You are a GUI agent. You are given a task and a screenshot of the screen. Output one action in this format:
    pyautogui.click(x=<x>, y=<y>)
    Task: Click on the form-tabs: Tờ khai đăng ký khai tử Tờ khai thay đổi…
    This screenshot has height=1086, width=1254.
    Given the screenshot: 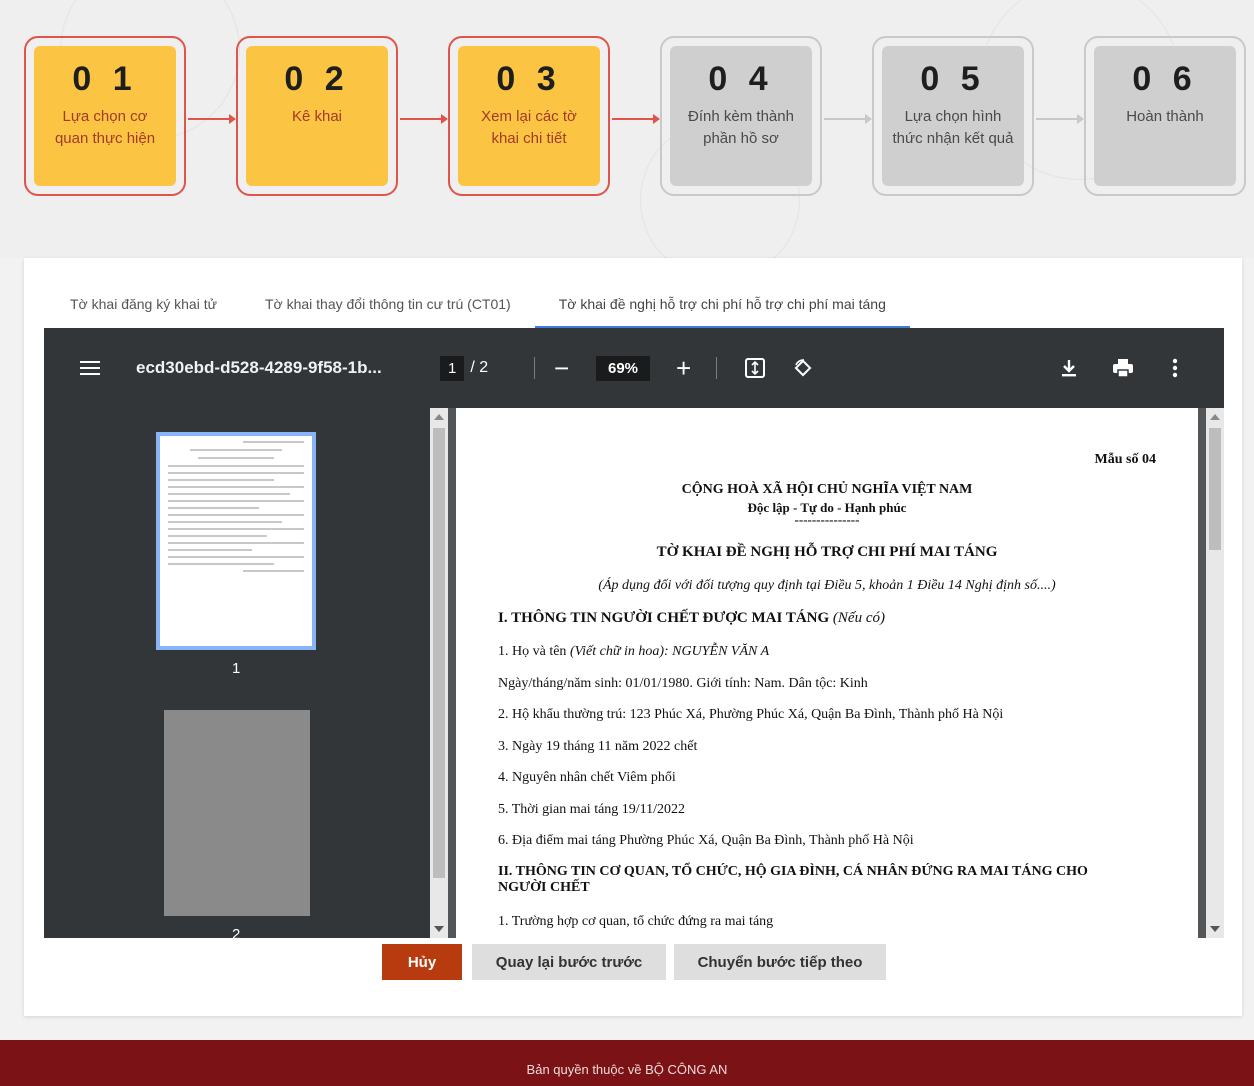 What is the action you would take?
    pyautogui.click(x=478, y=307)
    